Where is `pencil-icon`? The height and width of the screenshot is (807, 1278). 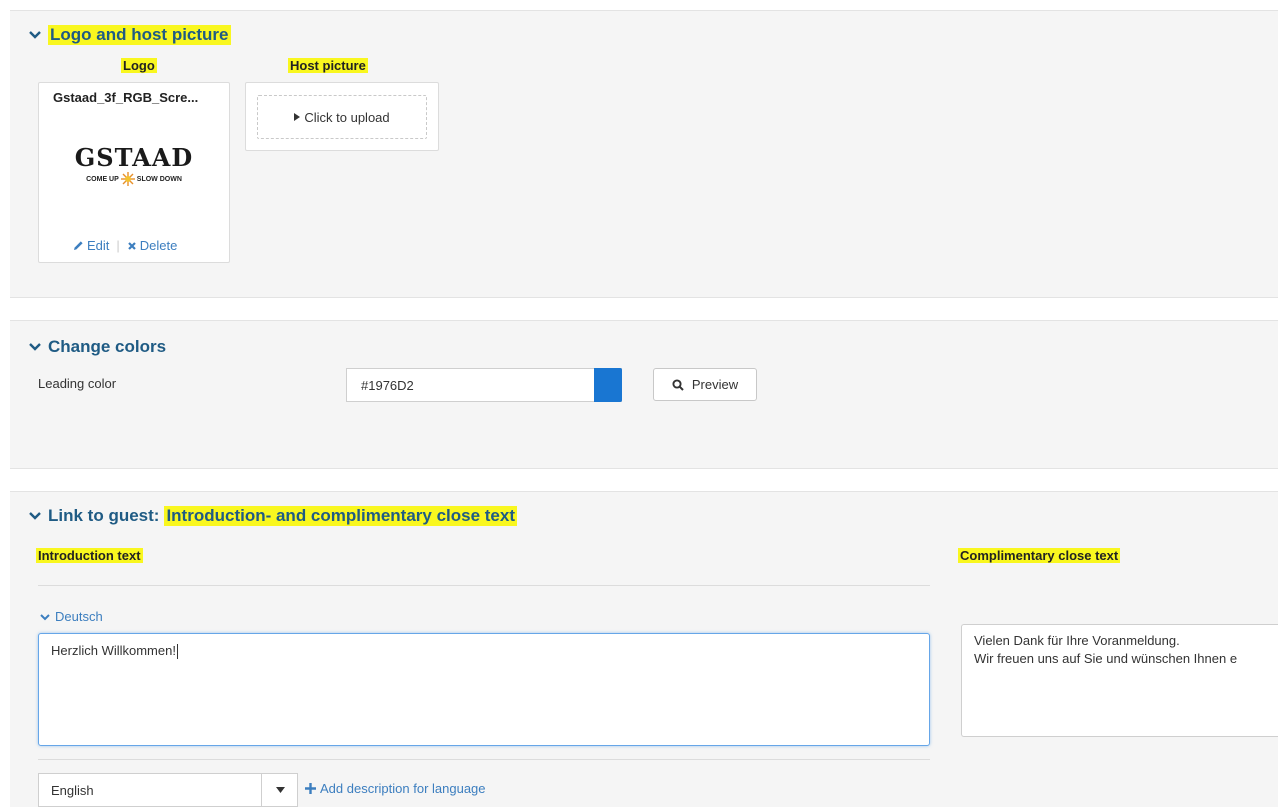 pencil-icon is located at coordinates (78, 245).